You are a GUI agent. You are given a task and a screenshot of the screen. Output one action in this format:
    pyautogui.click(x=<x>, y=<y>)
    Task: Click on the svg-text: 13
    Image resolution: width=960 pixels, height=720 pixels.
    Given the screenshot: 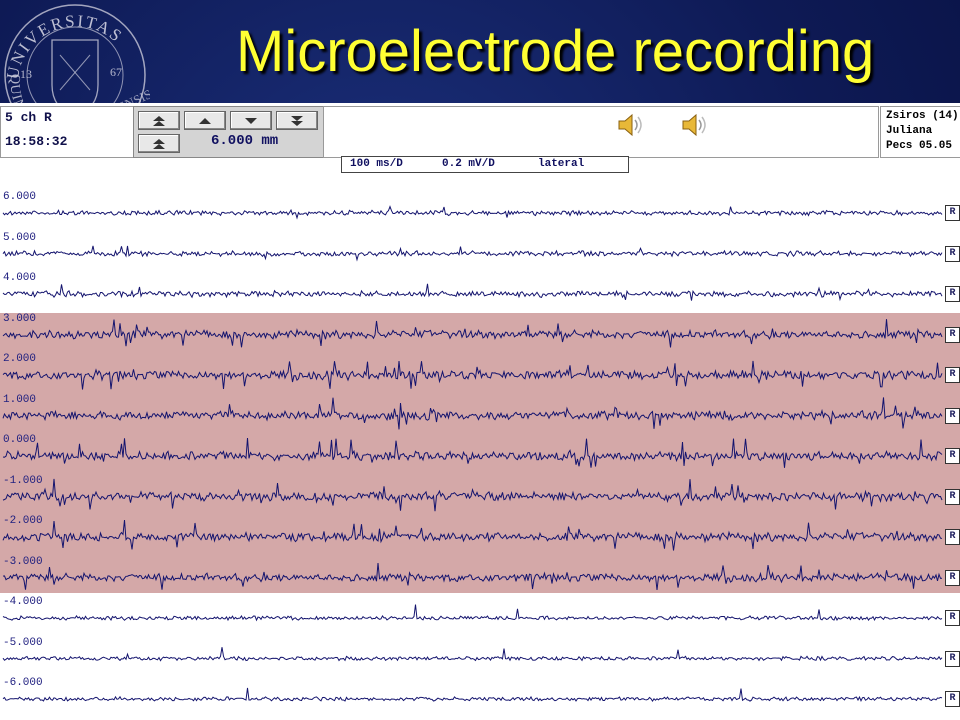 What is the action you would take?
    pyautogui.click(x=26, y=74)
    